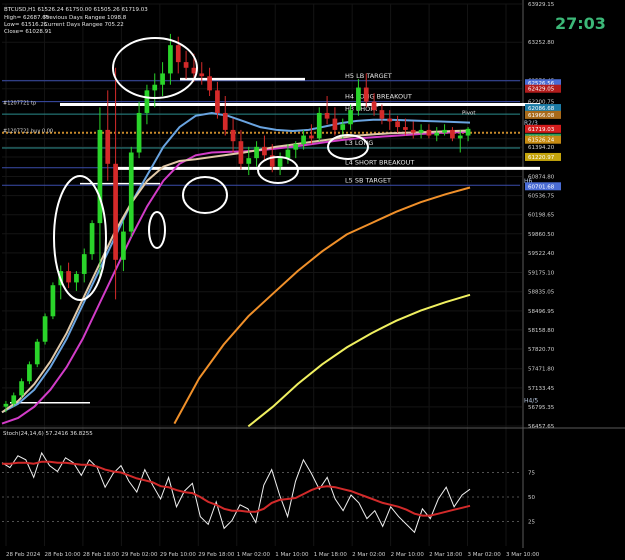  Describe the element at coordinates (84, 25) in the screenshot. I see `stat-curr-range: Current Days Rangee 705.22` at that location.